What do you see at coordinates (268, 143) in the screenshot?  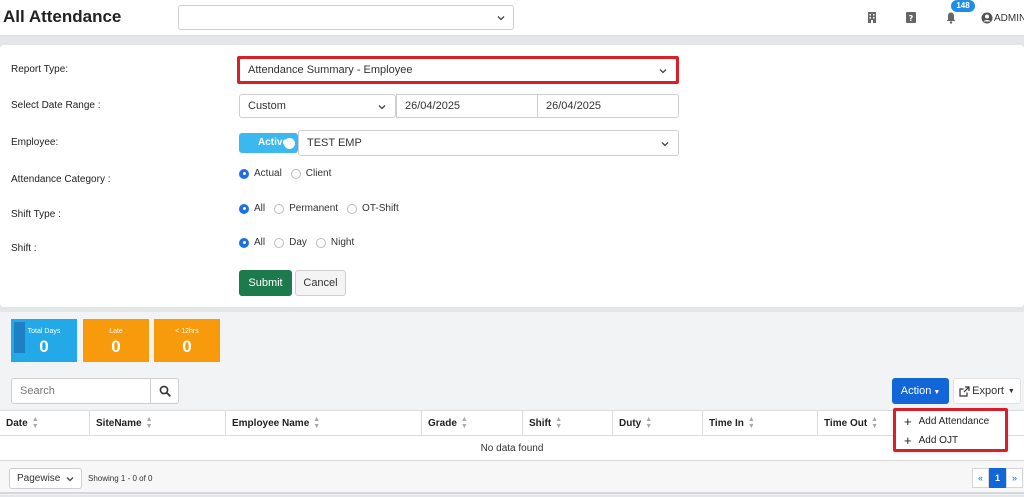 I see `active-toggle: Active` at bounding box center [268, 143].